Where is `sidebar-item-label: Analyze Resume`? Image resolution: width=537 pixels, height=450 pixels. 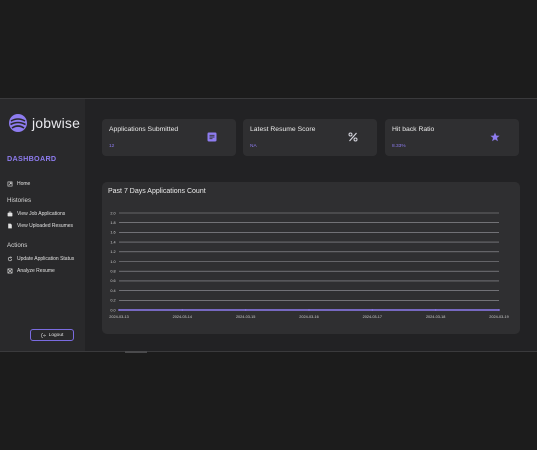 sidebar-item-label: Analyze Resume is located at coordinates (36, 271).